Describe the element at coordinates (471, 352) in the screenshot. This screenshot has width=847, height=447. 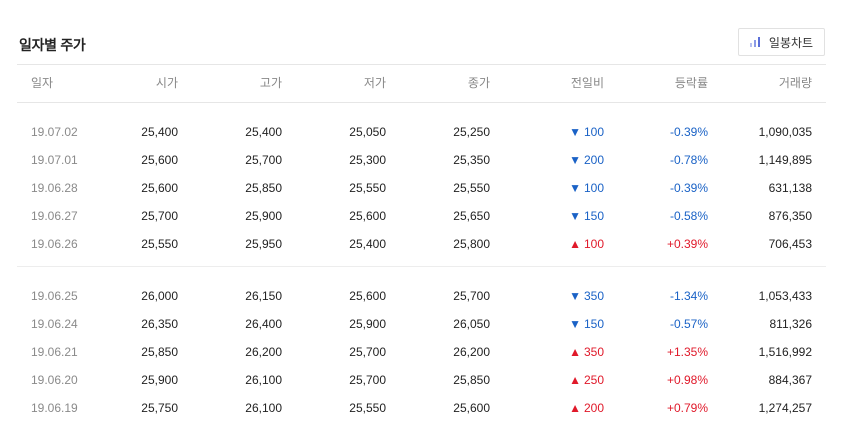
I see `cell-close: 26,200` at that location.